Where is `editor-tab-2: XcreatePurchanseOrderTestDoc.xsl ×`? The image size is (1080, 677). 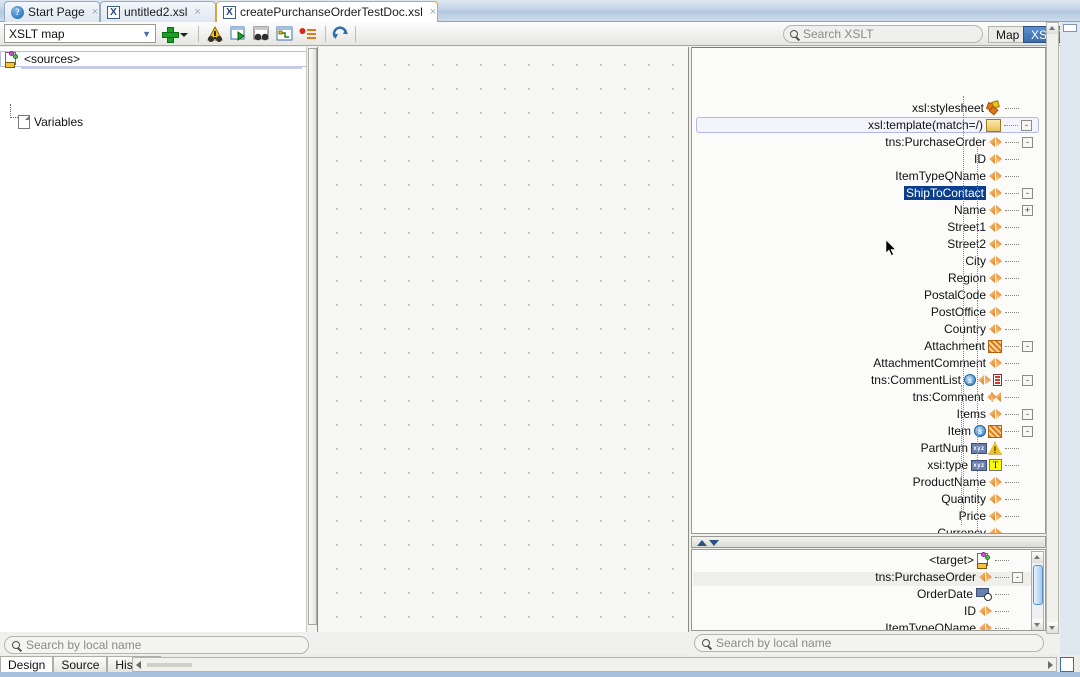
editor-tab-2: XcreatePurchanseOrderTestDoc.xsl × is located at coordinates (327, 11).